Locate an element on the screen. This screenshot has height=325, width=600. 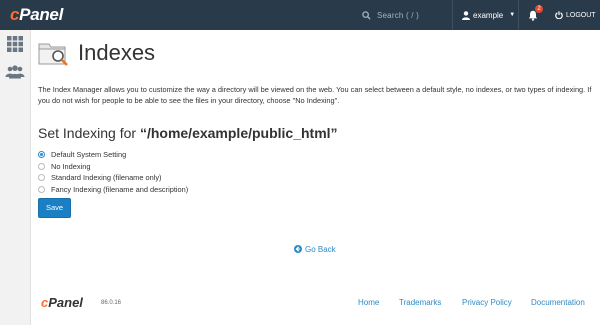
arrow-circle-left-icon is located at coordinates (298, 249).